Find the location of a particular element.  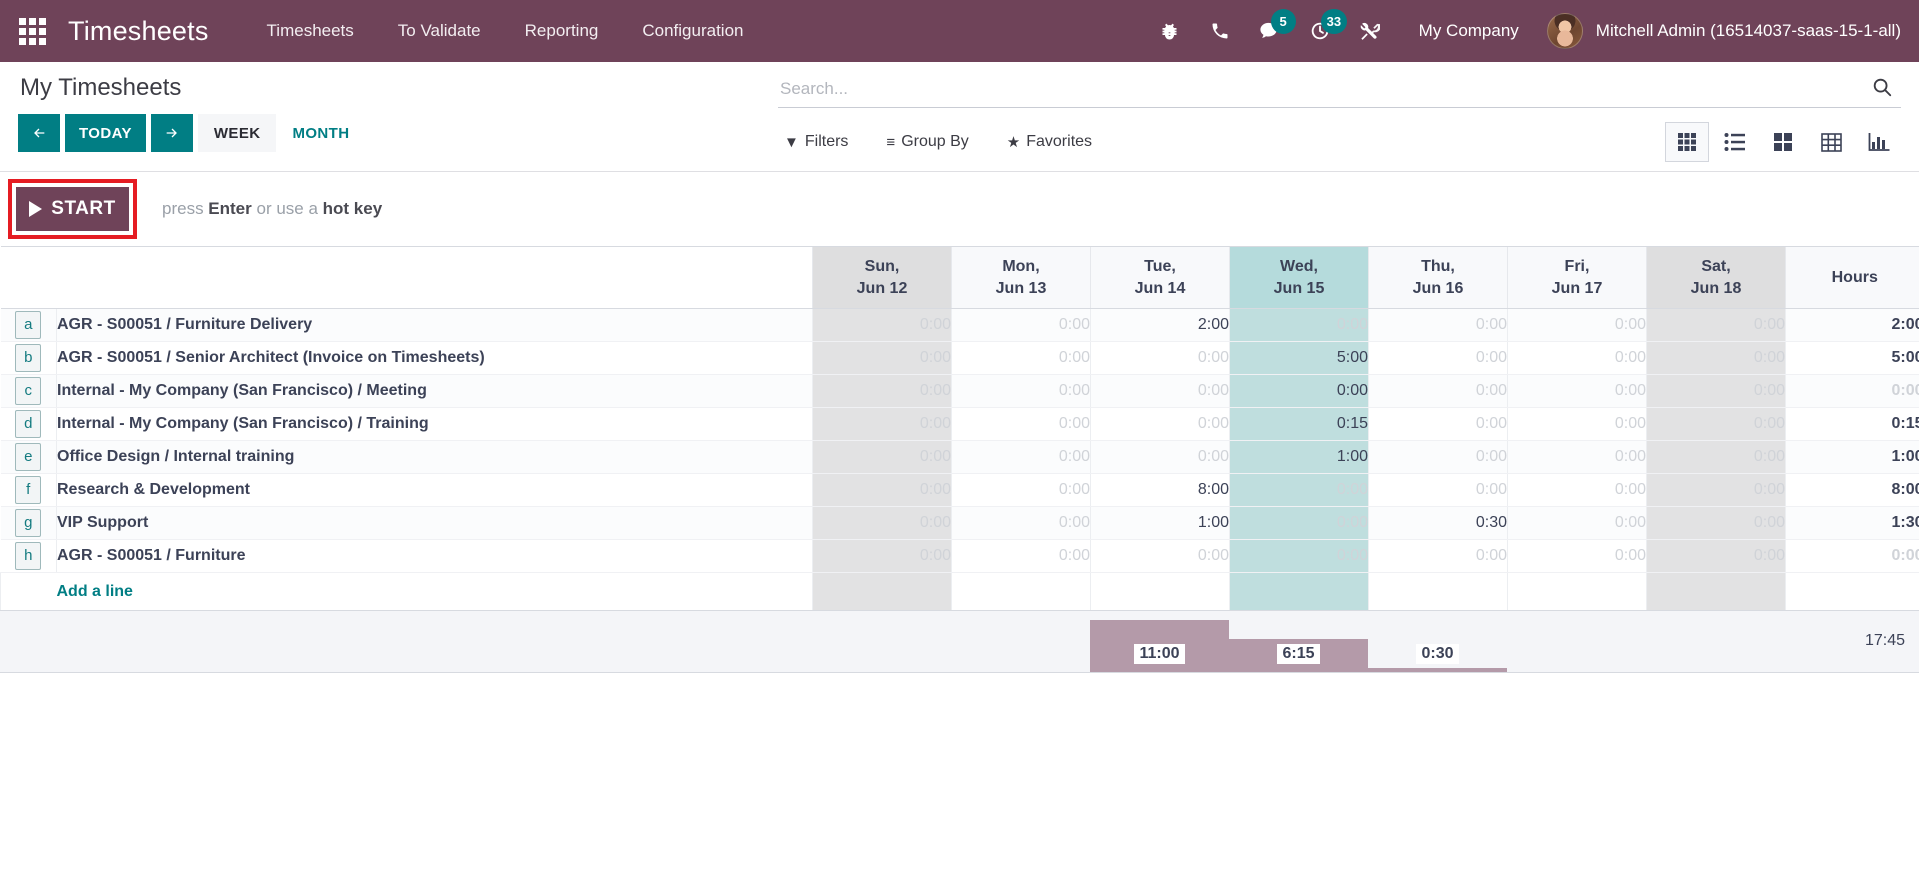

next-period-button is located at coordinates (171, 133).